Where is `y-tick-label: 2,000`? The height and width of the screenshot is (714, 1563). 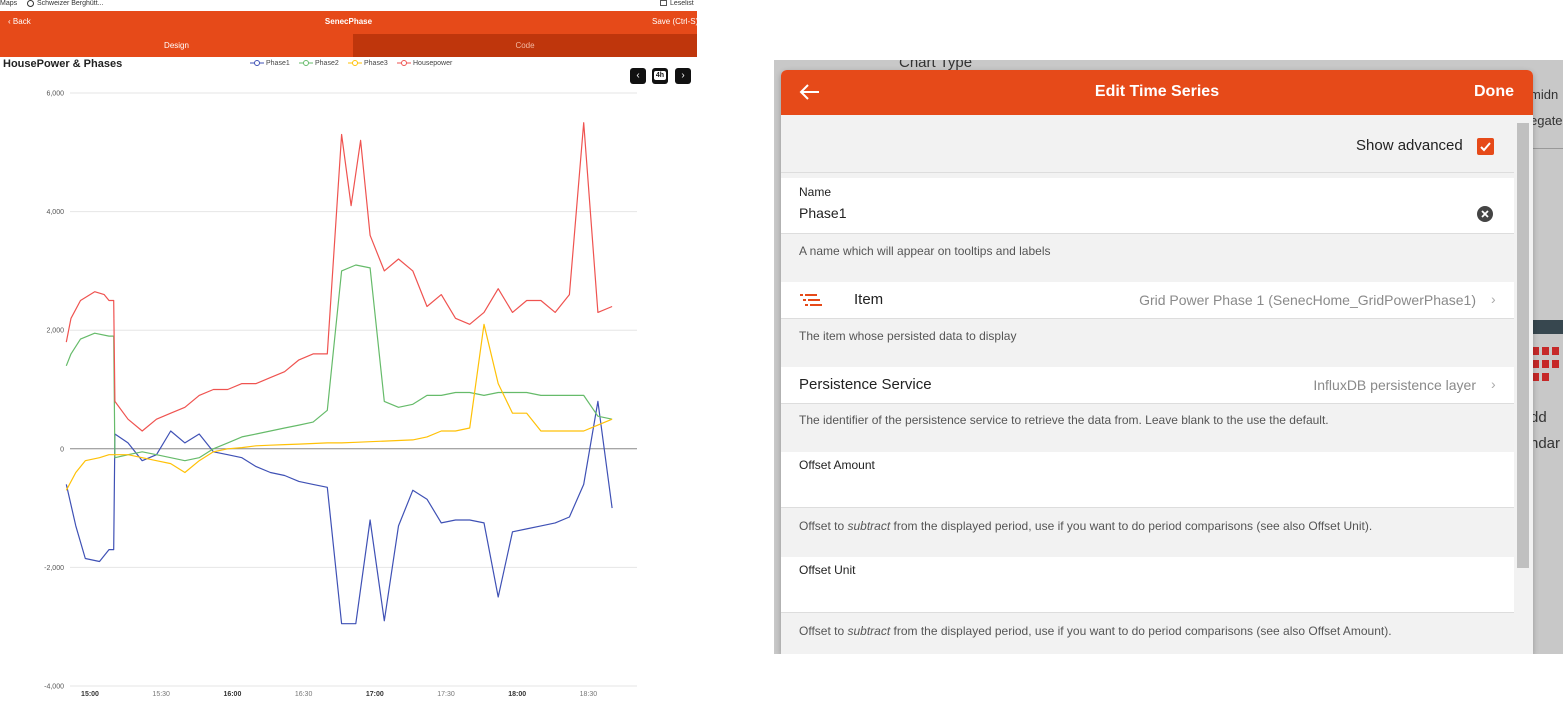
y-tick-label: 2,000 is located at coordinates (55, 331).